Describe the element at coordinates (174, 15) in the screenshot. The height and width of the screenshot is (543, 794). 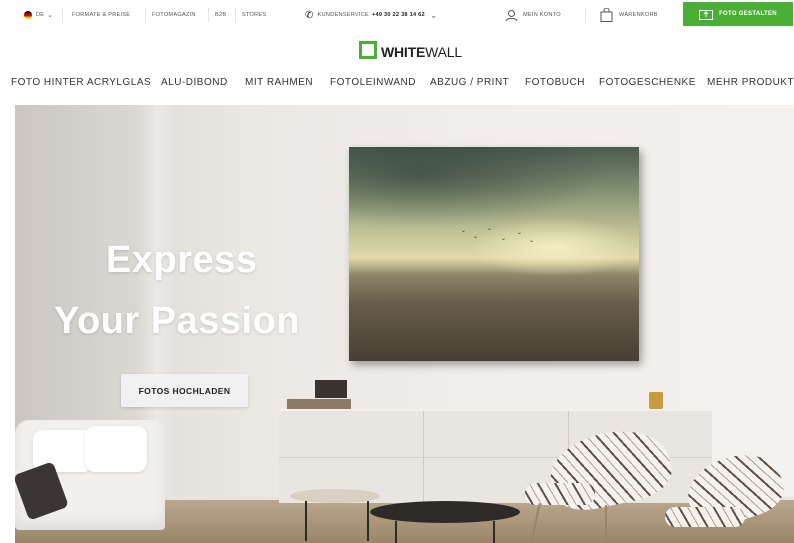
I see `link-fotomagazin: FOTOMAGAZIN` at that location.